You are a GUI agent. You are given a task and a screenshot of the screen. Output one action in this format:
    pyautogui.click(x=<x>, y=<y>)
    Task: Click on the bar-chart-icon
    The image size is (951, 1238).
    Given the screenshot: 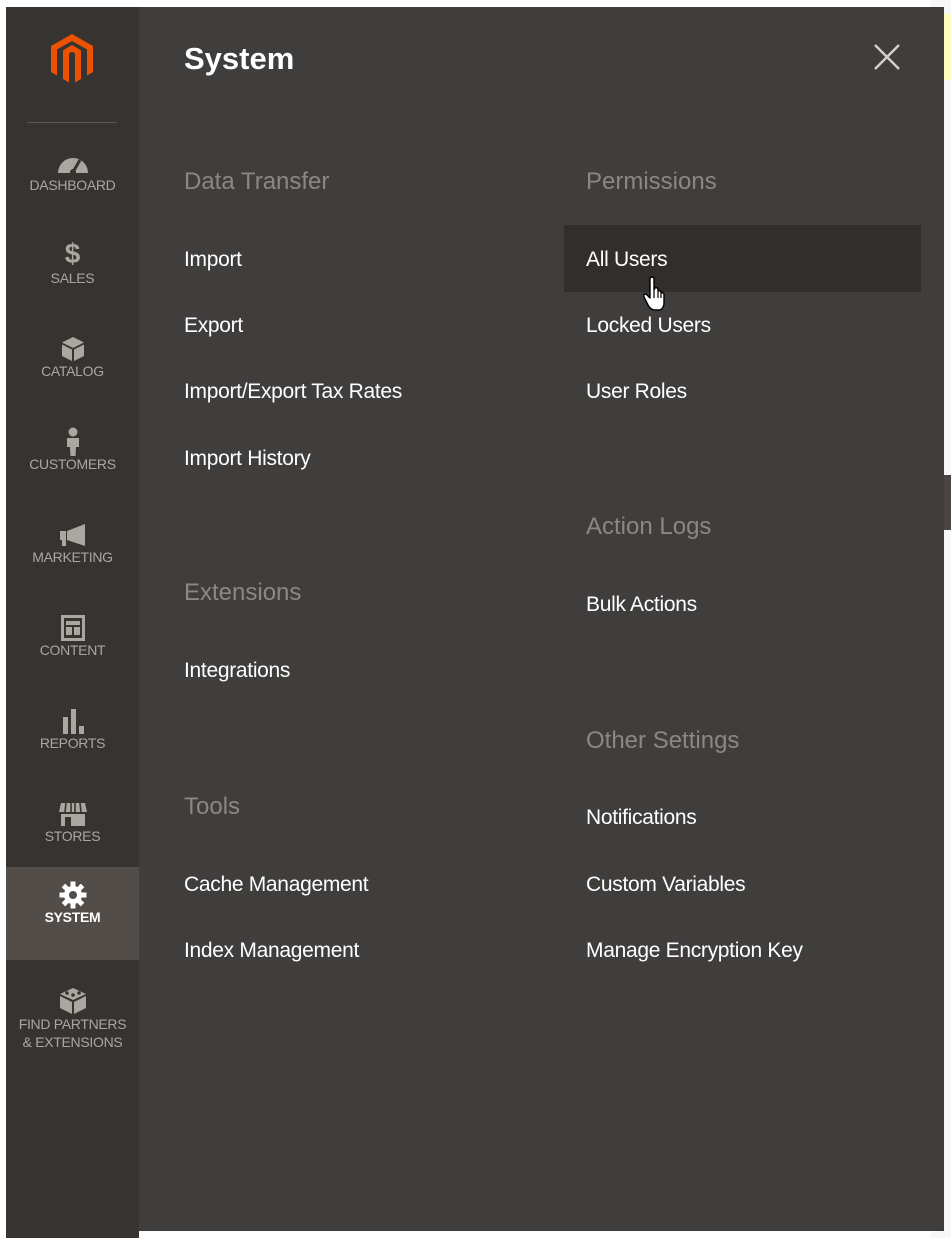 What is the action you would take?
    pyautogui.click(x=72, y=719)
    